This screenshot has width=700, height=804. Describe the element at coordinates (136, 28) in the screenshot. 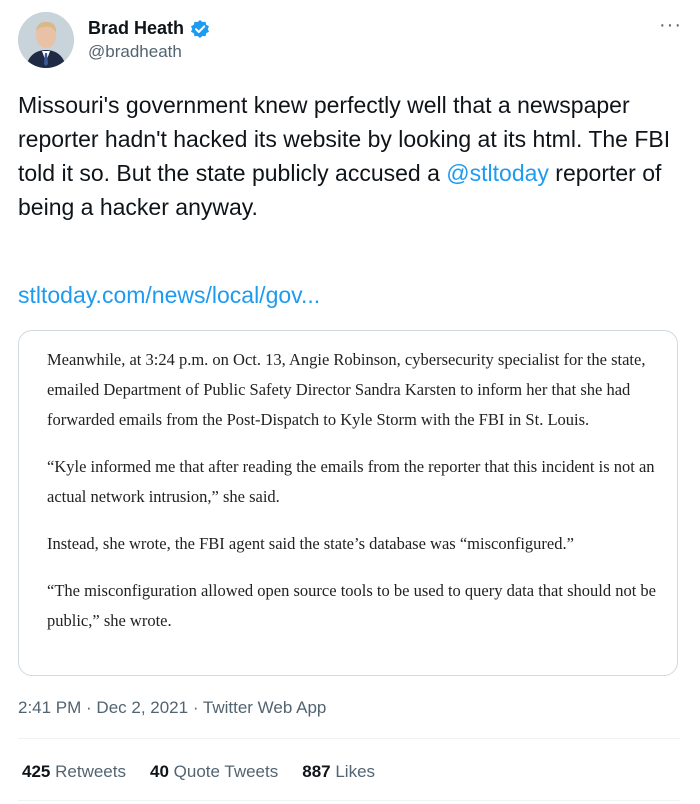

I see `author-name: Brad Heath` at that location.